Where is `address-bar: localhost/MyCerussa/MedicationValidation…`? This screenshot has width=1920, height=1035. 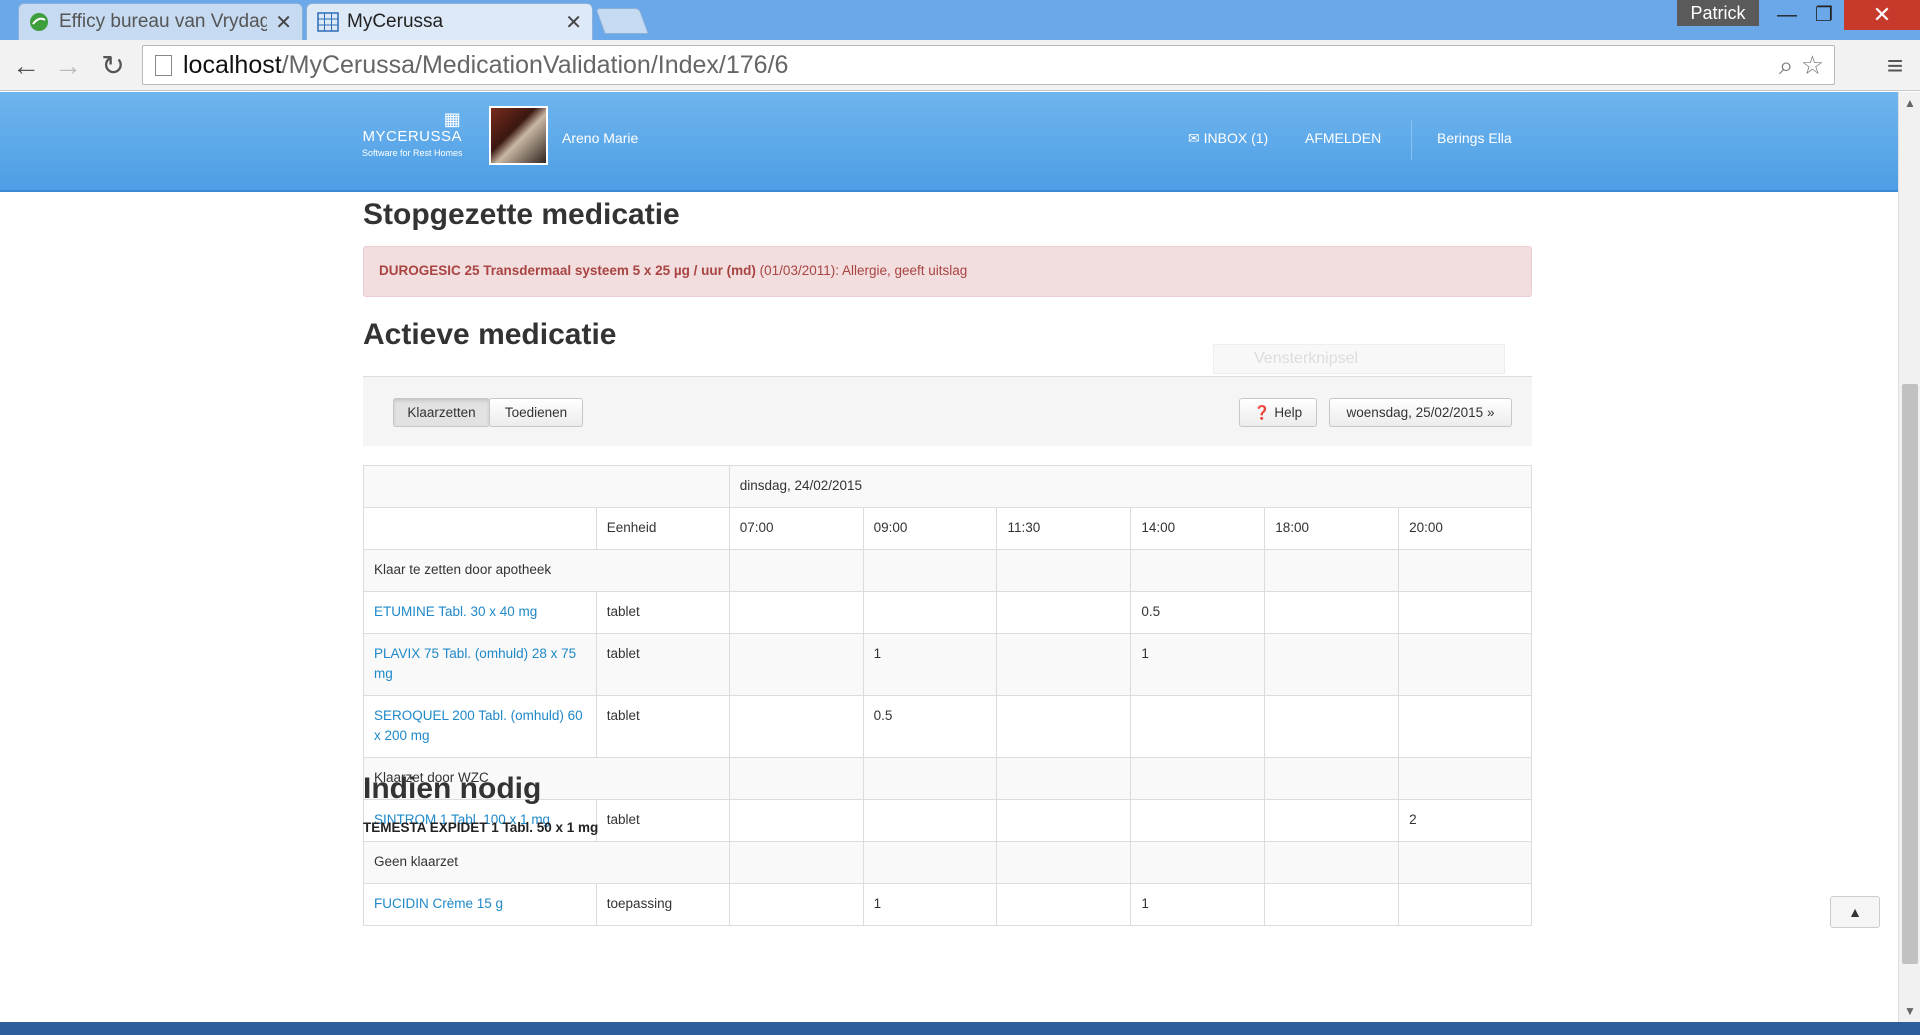
address-bar: localhost/MyCerussa/MedicationValidation… is located at coordinates (988, 65).